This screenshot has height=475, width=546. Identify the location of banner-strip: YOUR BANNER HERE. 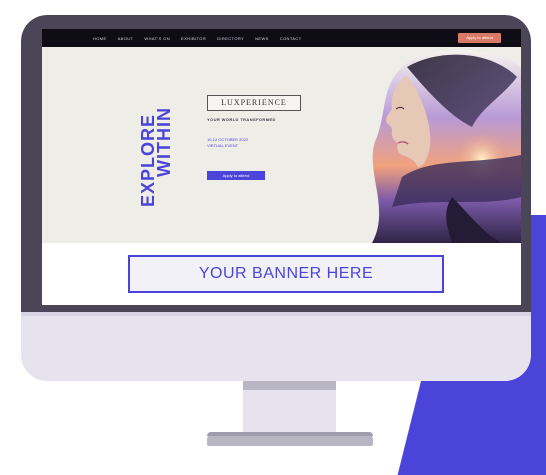
(281, 274).